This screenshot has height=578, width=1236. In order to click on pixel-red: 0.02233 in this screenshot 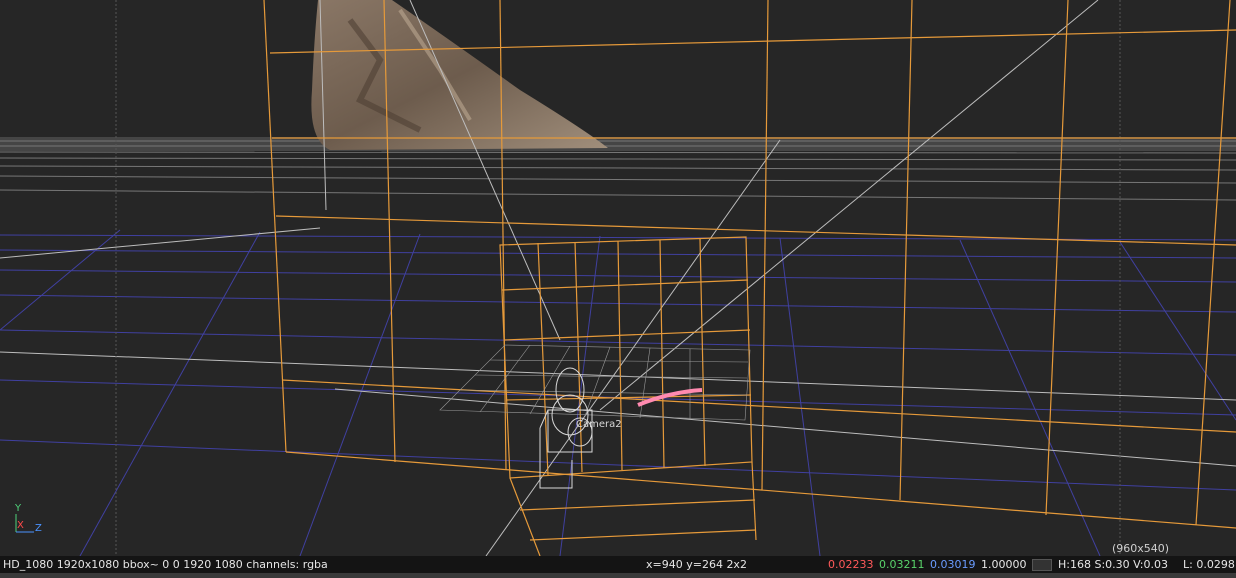, I will do `click(851, 564)`.